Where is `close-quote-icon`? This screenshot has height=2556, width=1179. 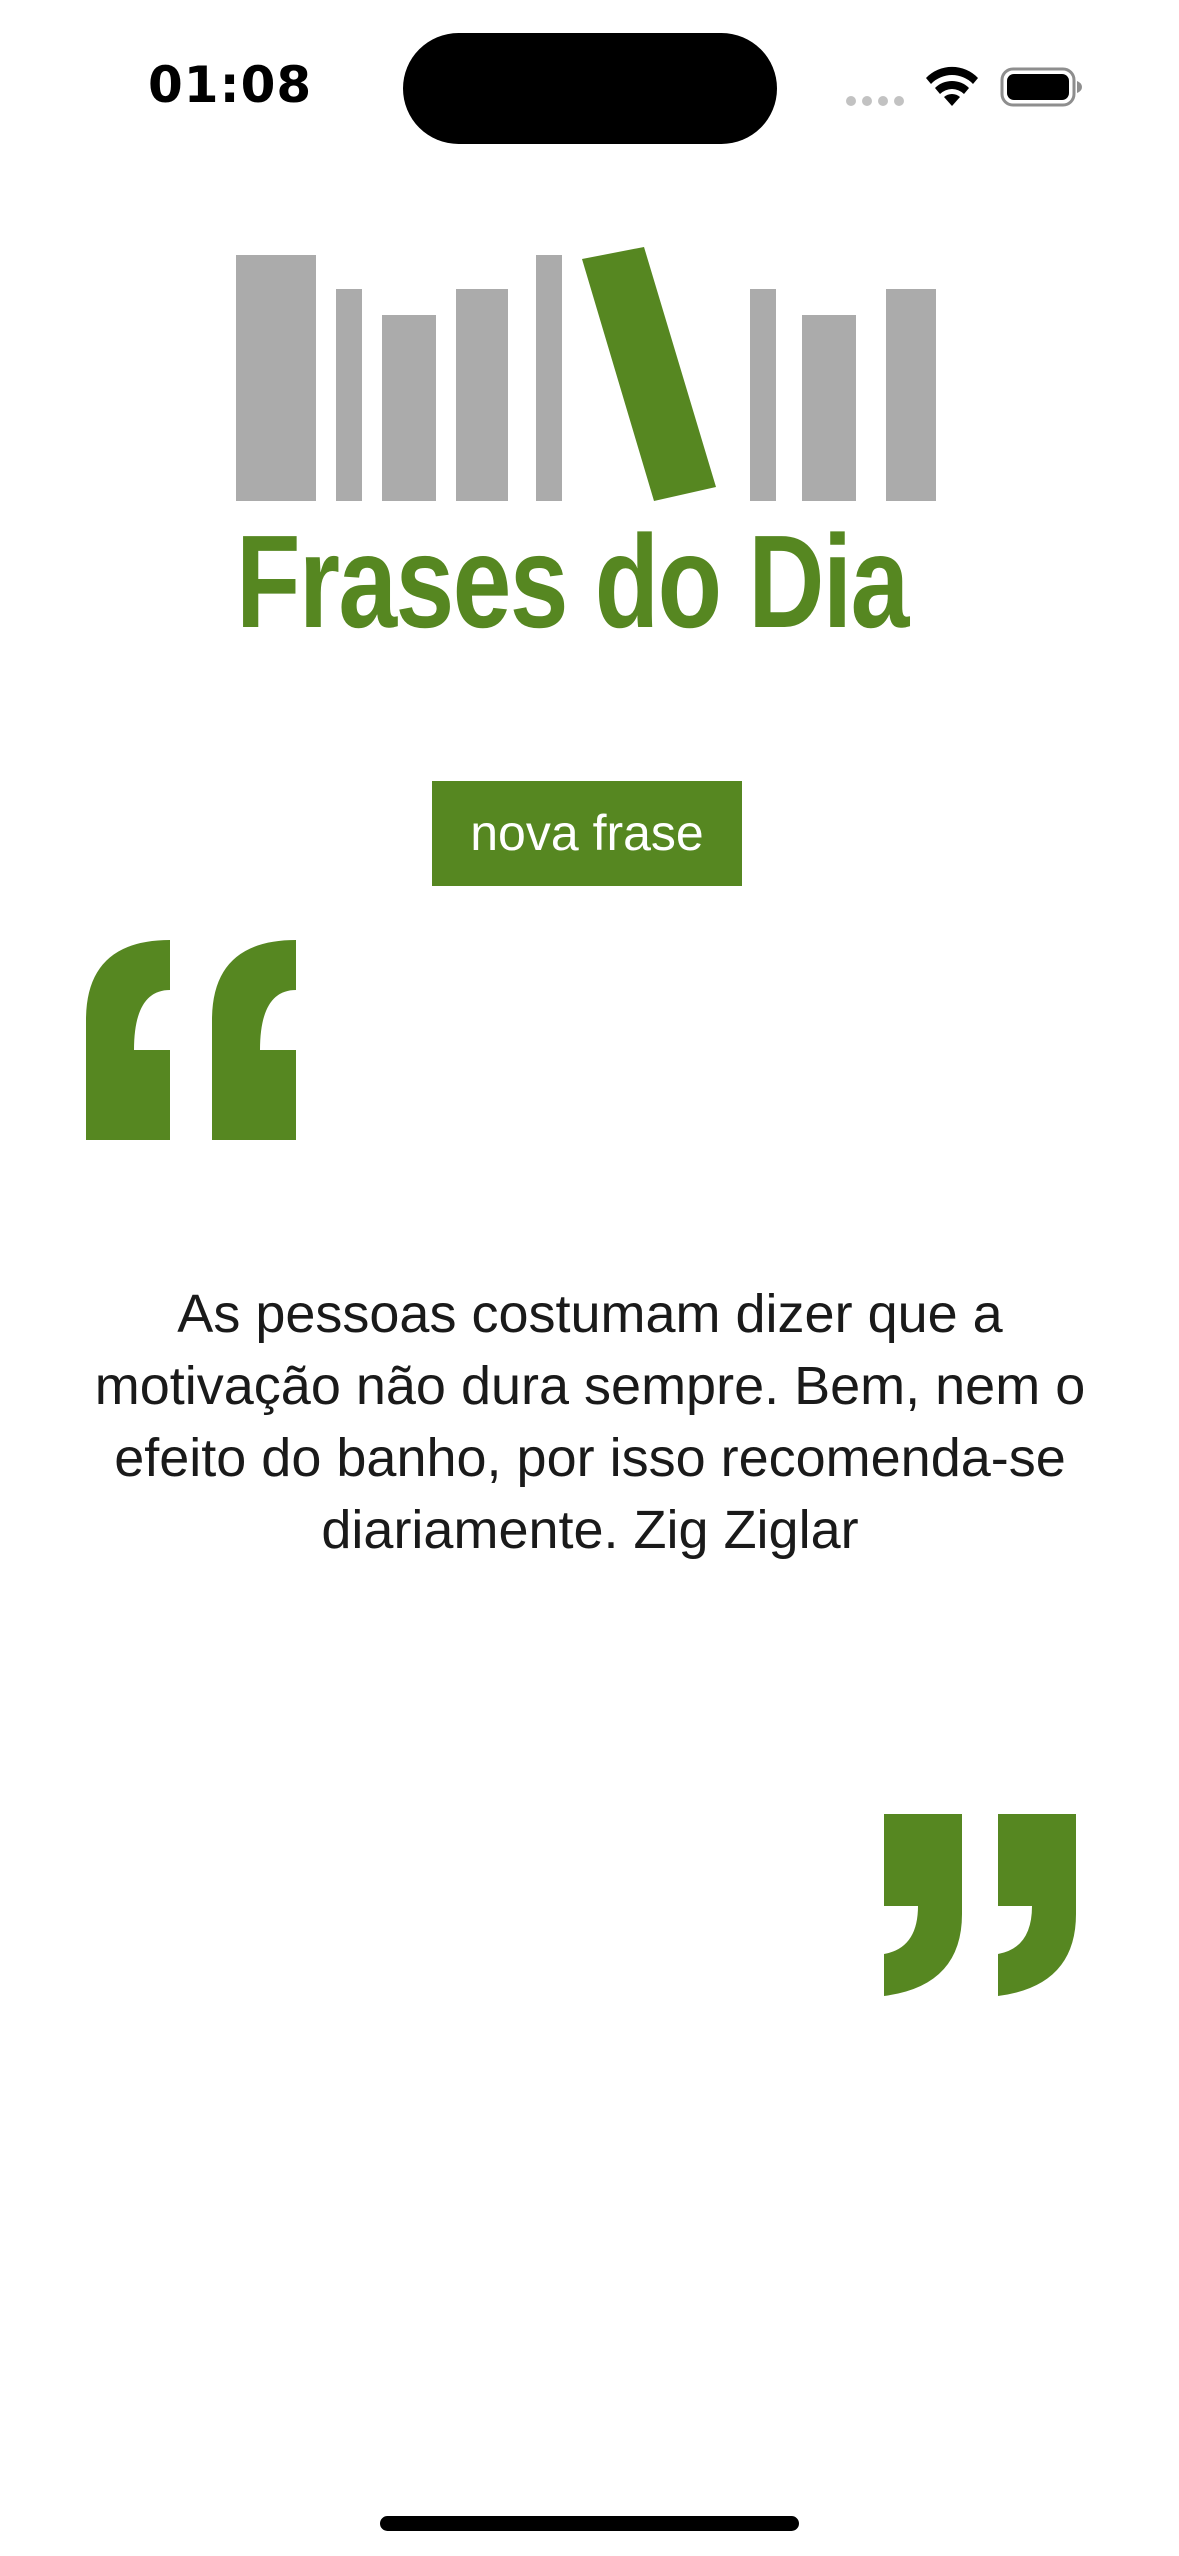 close-quote-icon is located at coordinates (980, 1905).